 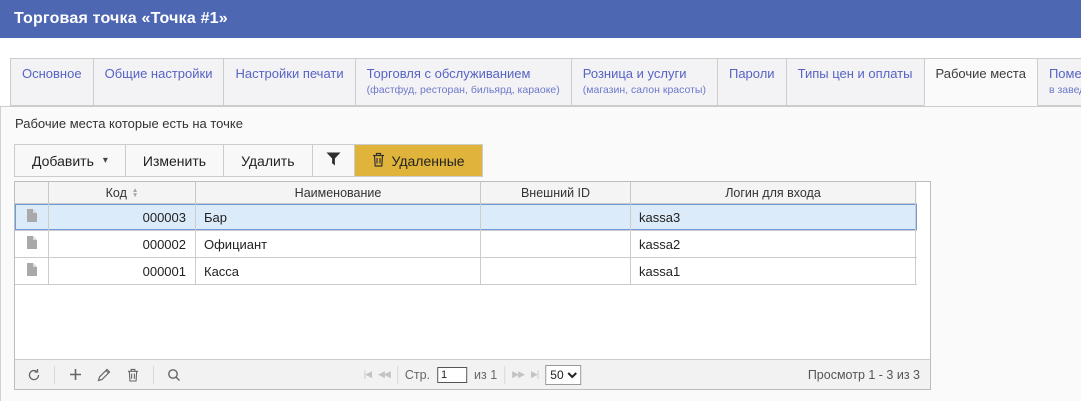 I want to click on page-number-input, so click(x=452, y=374).